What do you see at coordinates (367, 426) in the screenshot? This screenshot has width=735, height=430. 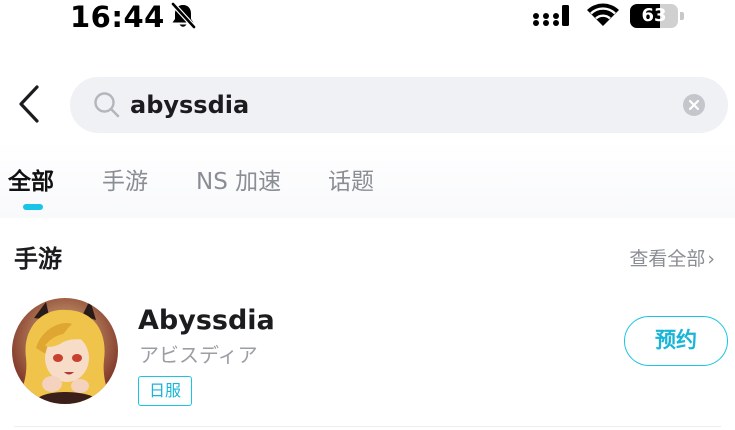 I see `divider` at bounding box center [367, 426].